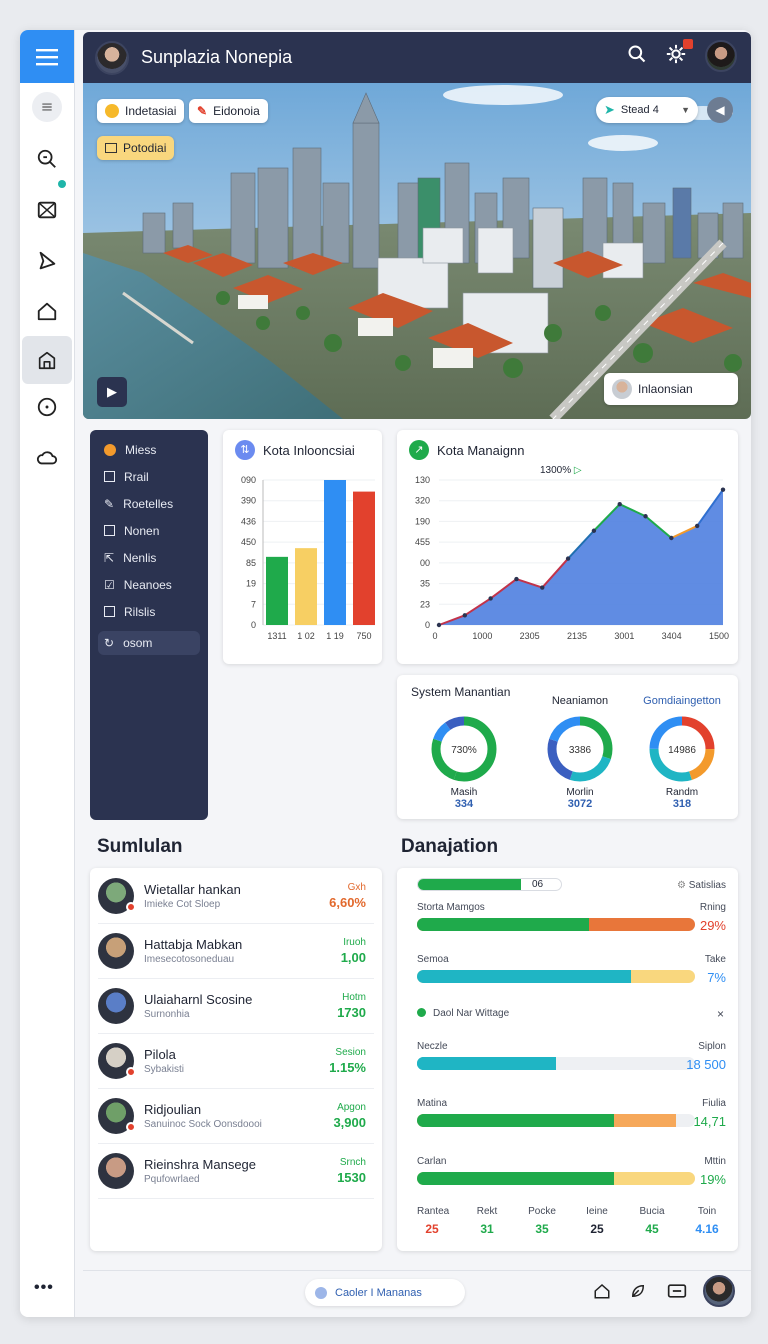  Describe the element at coordinates (251, 563) in the screenshot. I see `y-tick-label: 85` at that location.